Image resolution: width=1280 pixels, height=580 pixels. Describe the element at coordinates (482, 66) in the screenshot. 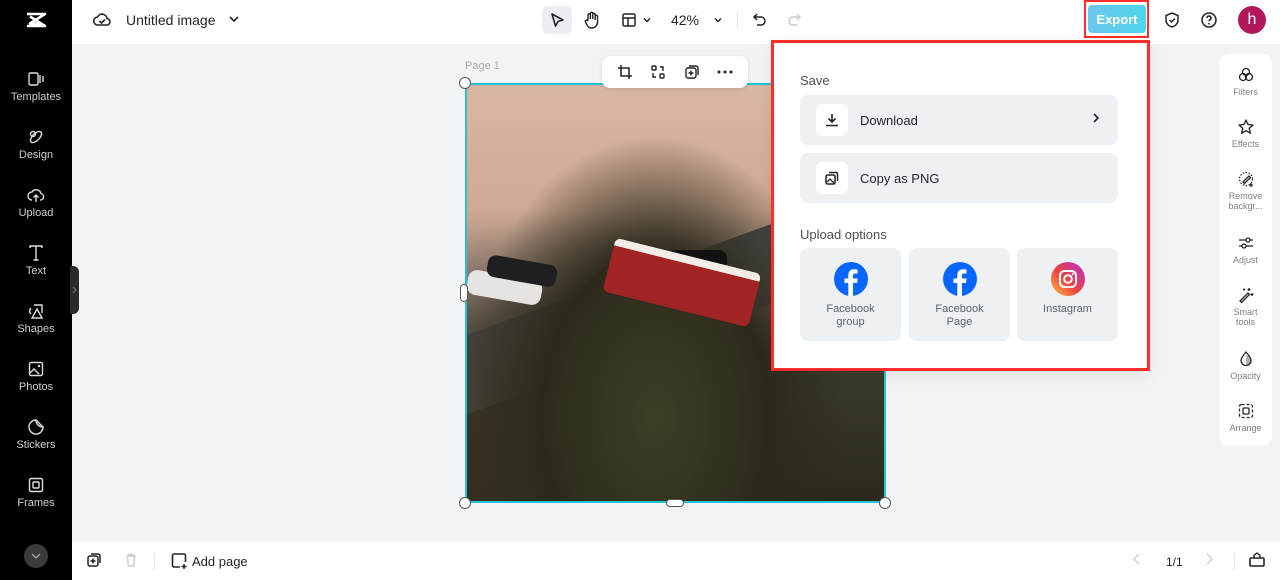

I see `page-label: Page 1` at that location.